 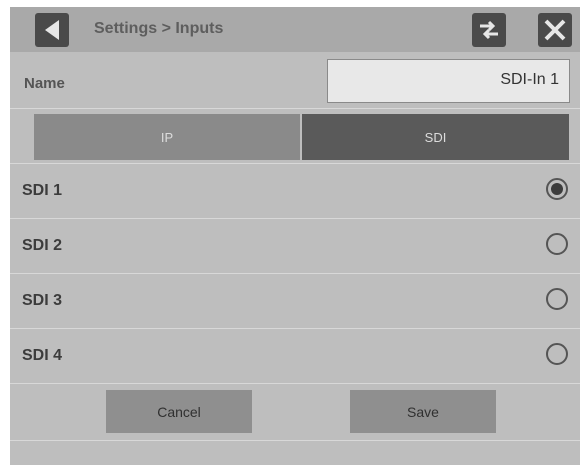 What do you see at coordinates (42, 300) in the screenshot?
I see `sdi-input-label: SDI 3` at bounding box center [42, 300].